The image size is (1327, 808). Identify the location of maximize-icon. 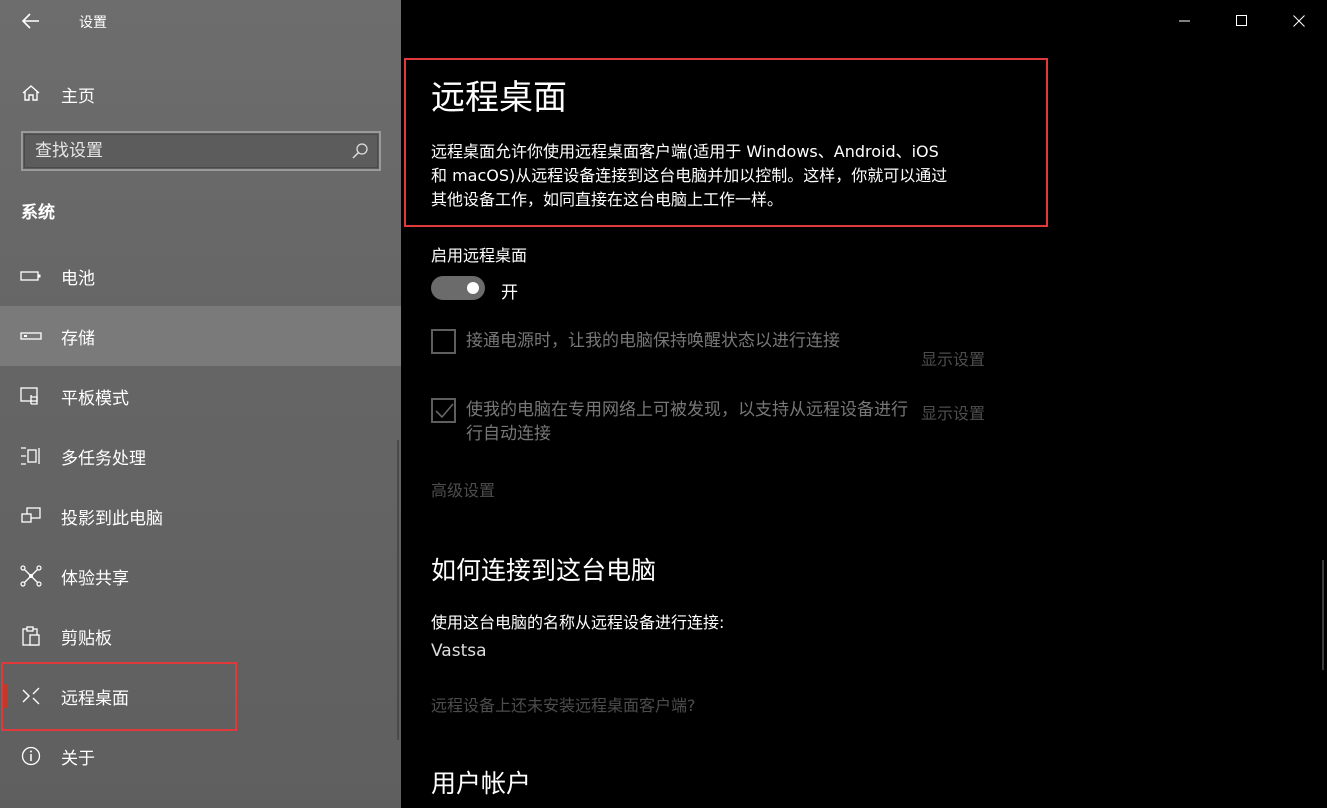
(1241, 20).